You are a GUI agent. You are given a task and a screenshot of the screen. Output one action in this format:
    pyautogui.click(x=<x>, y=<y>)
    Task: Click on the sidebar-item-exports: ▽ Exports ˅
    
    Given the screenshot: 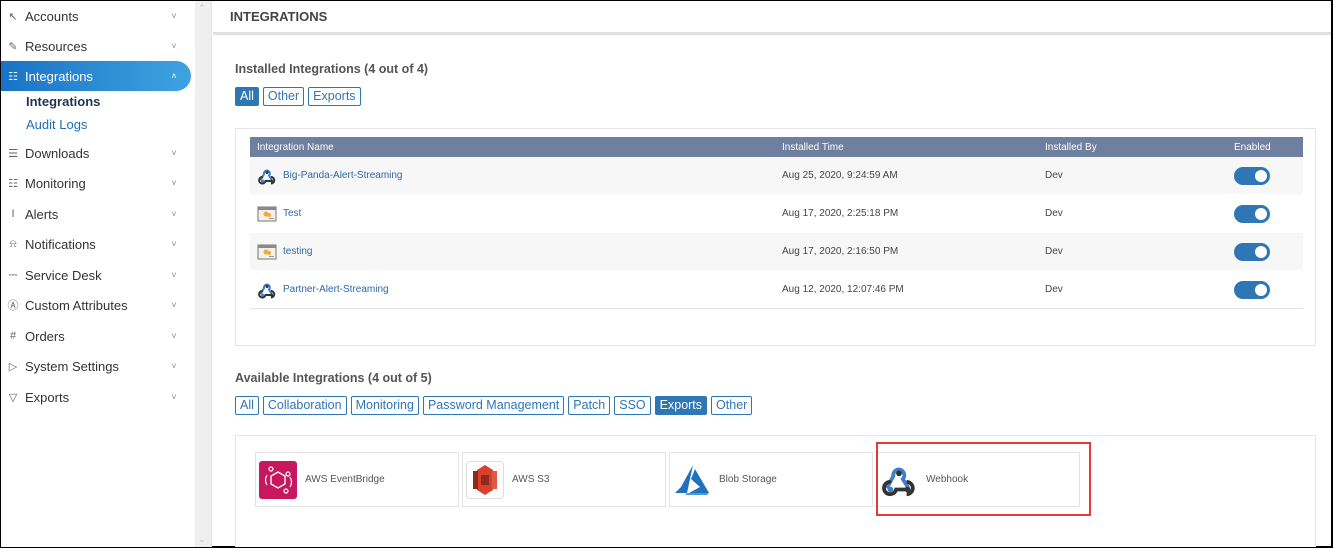 What is the action you would take?
    pyautogui.click(x=96, y=397)
    